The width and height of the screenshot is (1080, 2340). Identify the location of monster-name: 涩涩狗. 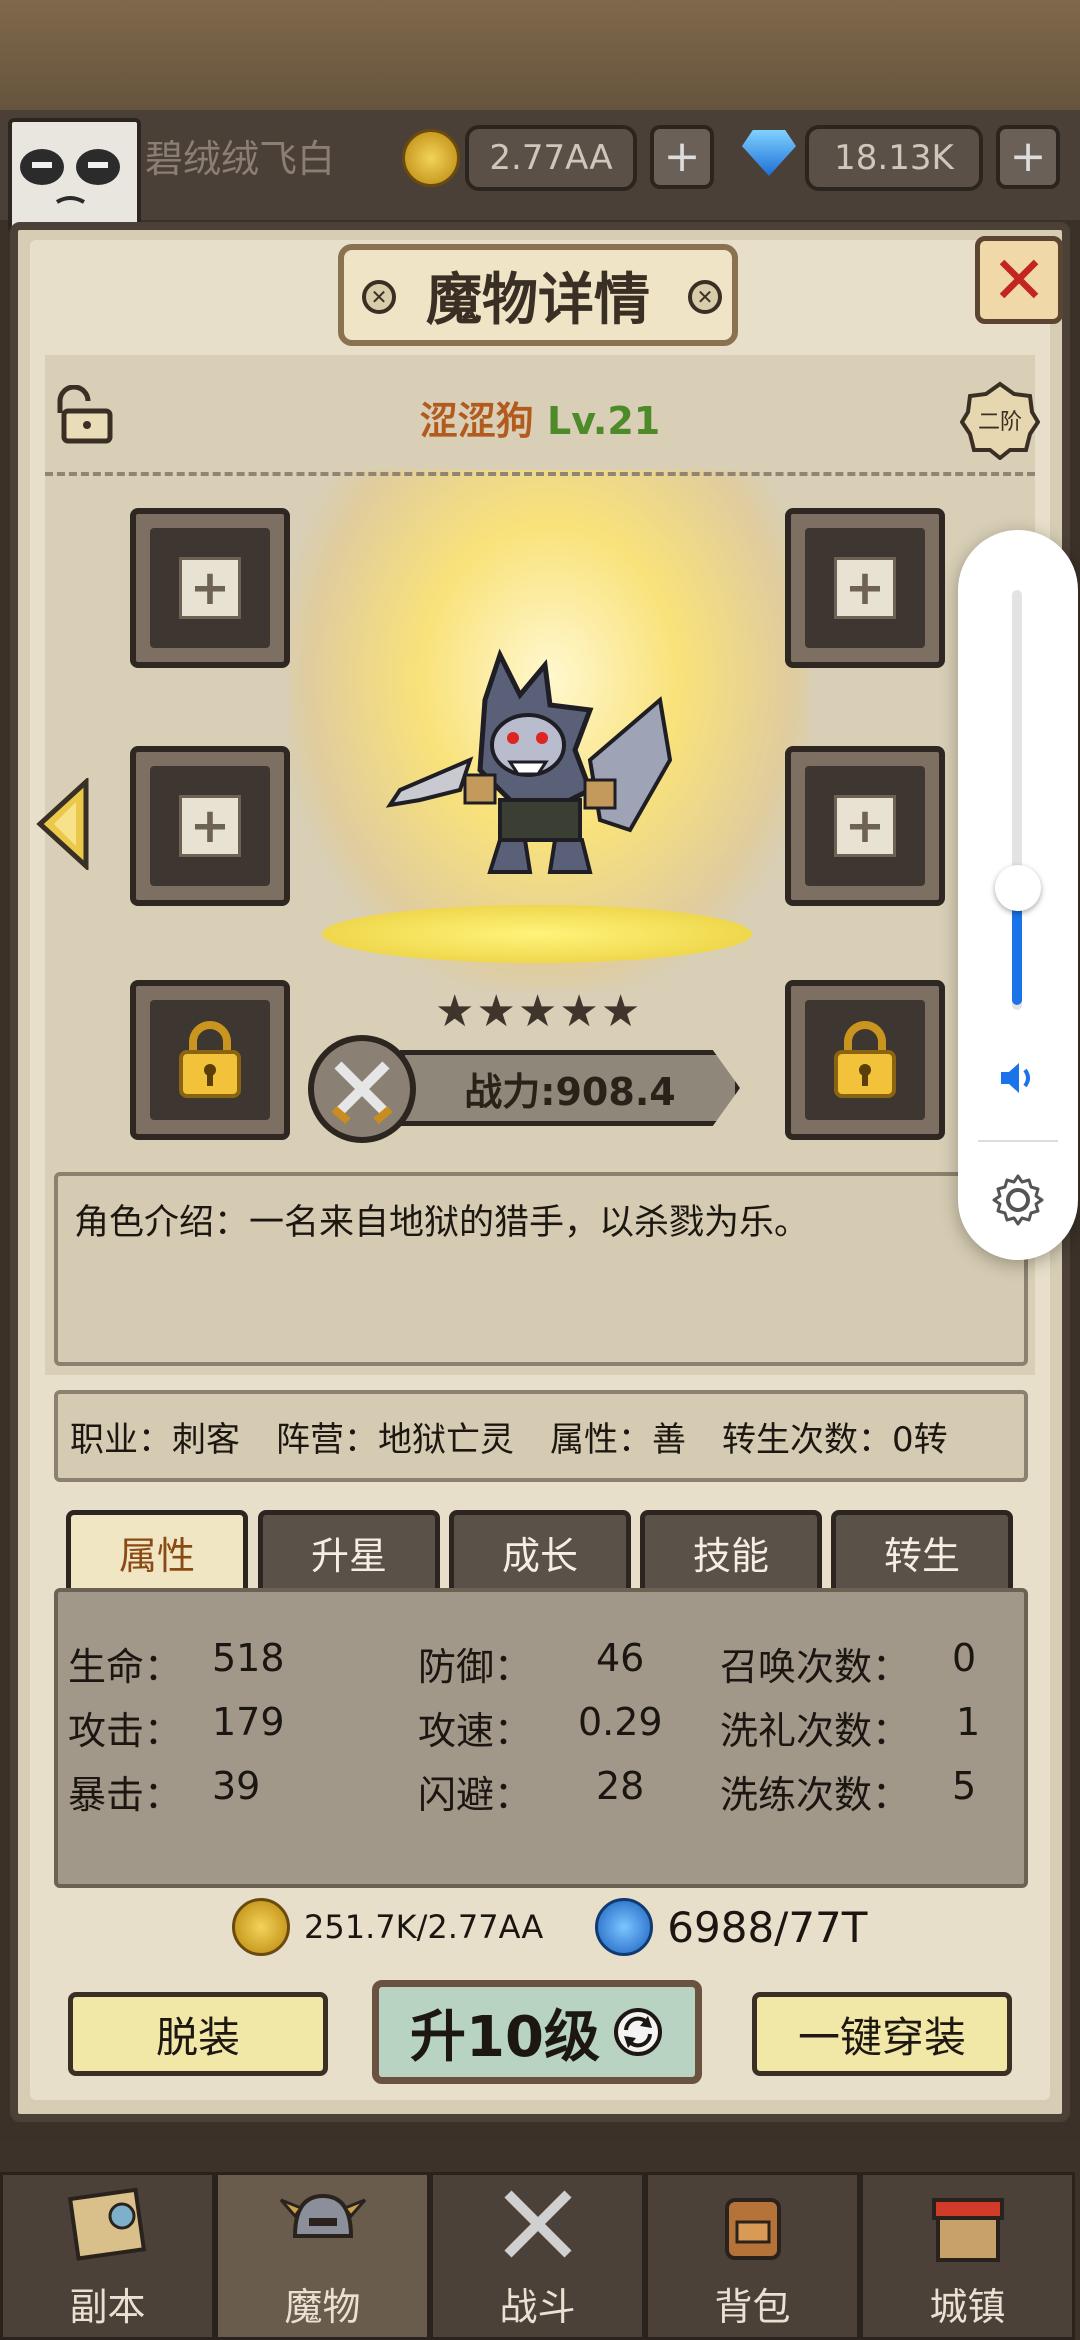
(476, 421).